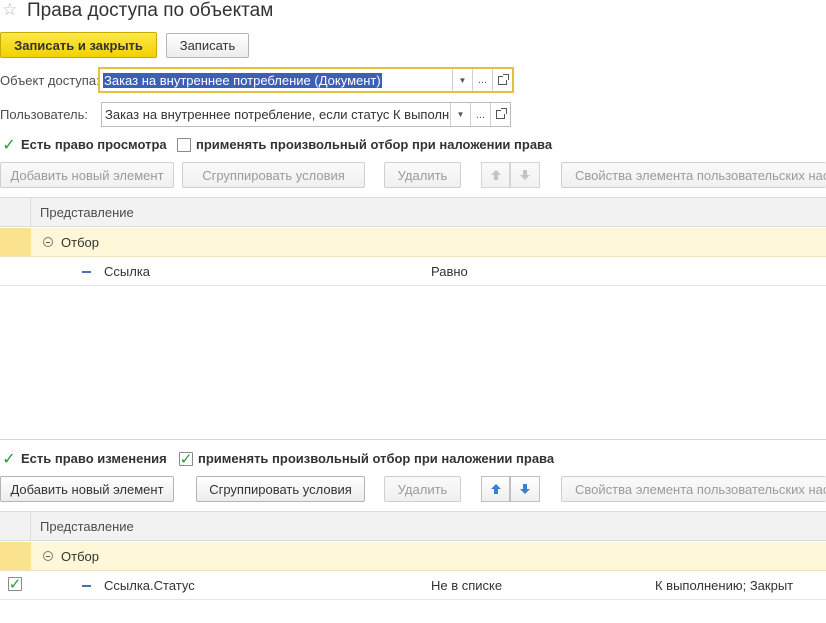 The height and width of the screenshot is (623, 826). I want to click on view-table-header: Представление, so click(413, 212).